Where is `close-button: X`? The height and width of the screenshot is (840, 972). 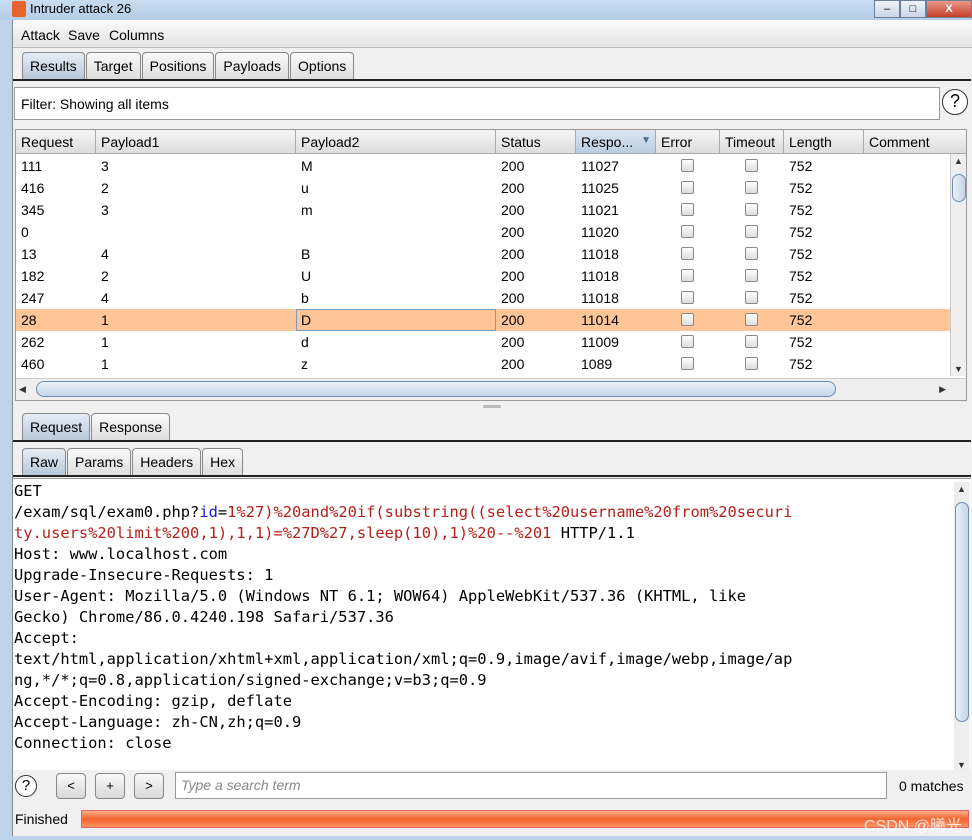
close-button: X is located at coordinates (949, 9).